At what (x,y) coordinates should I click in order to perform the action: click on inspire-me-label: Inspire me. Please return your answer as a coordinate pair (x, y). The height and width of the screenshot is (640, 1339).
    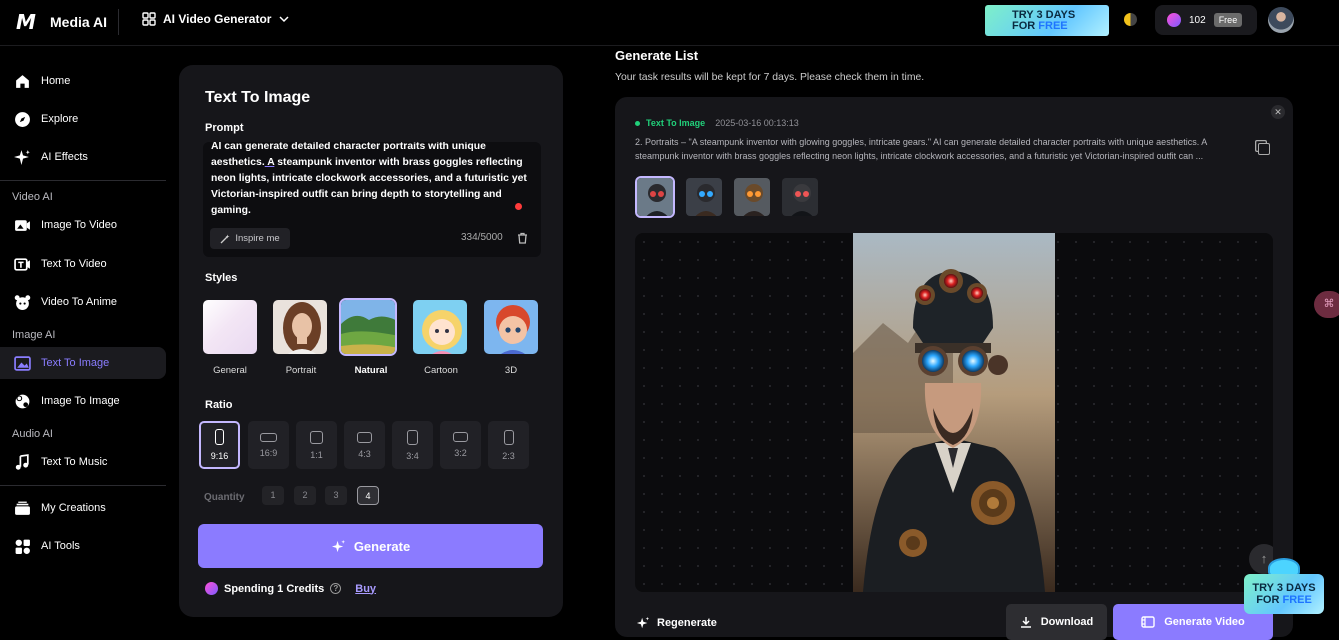
    Looking at the image, I should click on (257, 238).